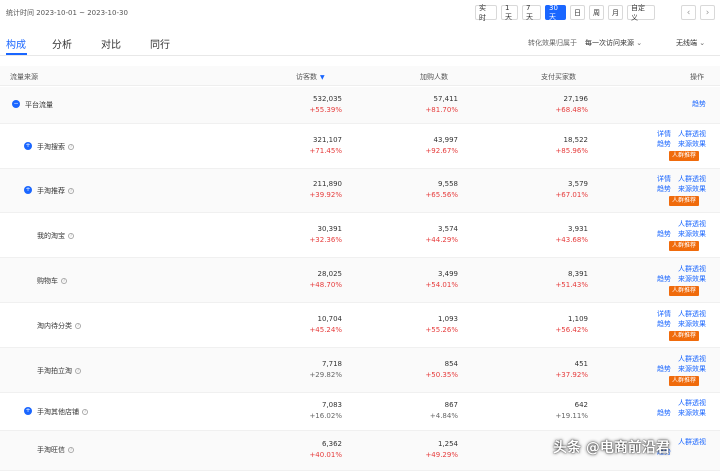 The width and height of the screenshot is (720, 471). I want to click on visitors-cell: 7,718 +29.82%, so click(325, 370).